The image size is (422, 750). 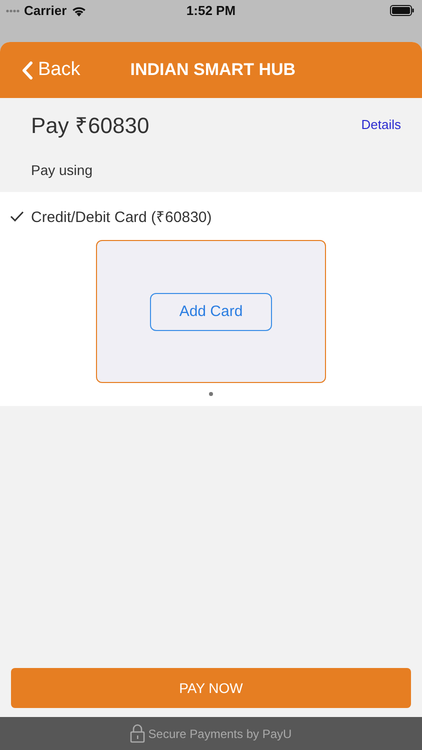 I want to click on battery-icon, so click(x=402, y=10).